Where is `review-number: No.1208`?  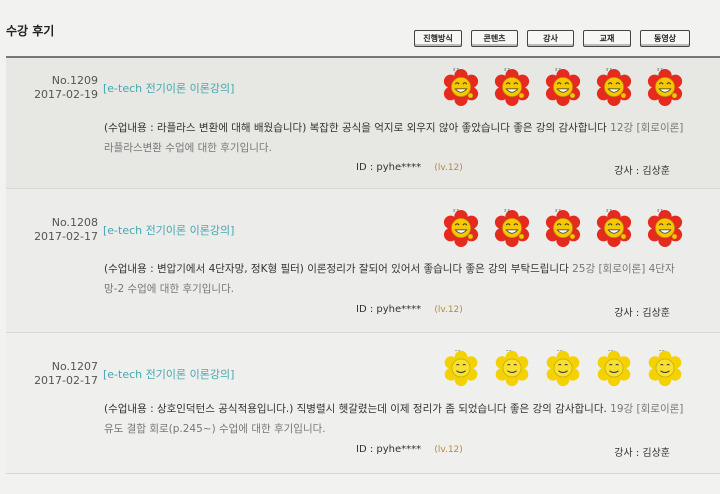 review-number: No.1208 is located at coordinates (74, 222).